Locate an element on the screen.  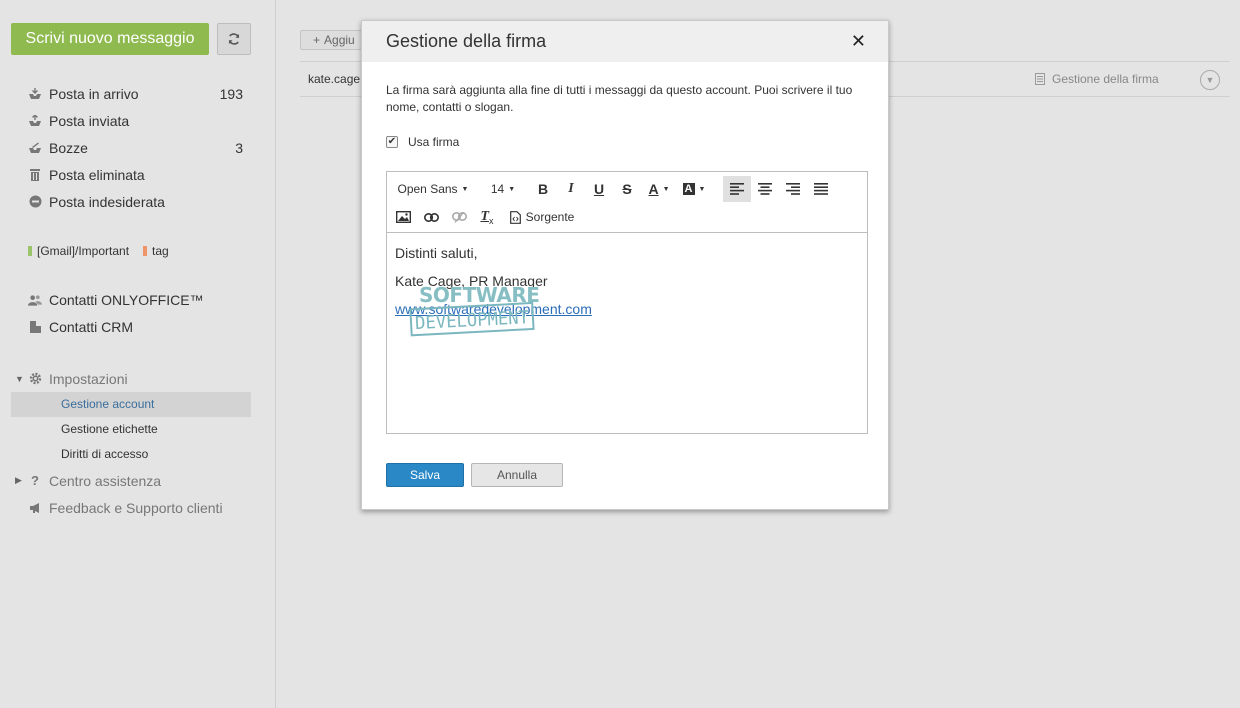
folder-label: Posta in arrivo is located at coordinates (94, 93).